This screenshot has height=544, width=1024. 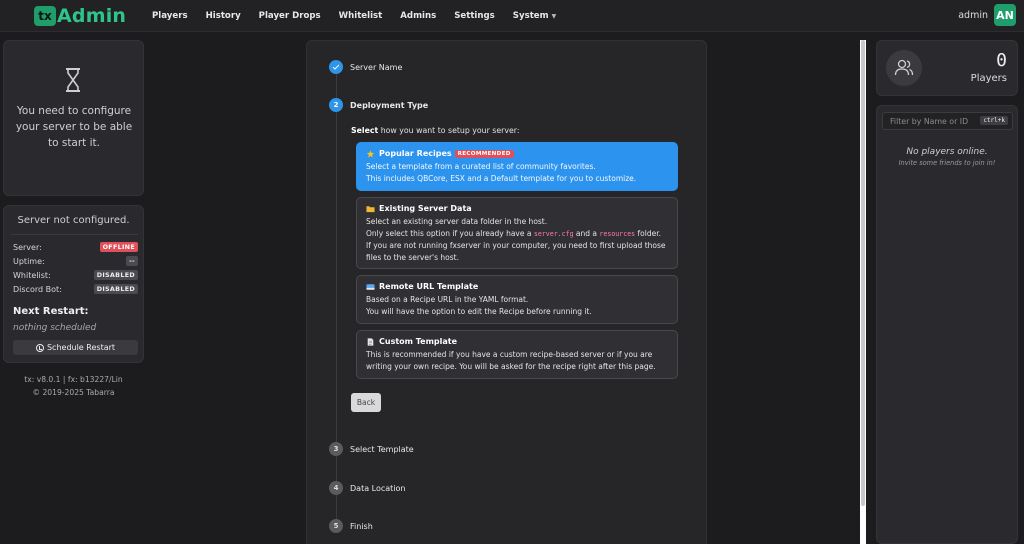 I want to click on option-title-text: Existing Server Data, so click(x=425, y=208).